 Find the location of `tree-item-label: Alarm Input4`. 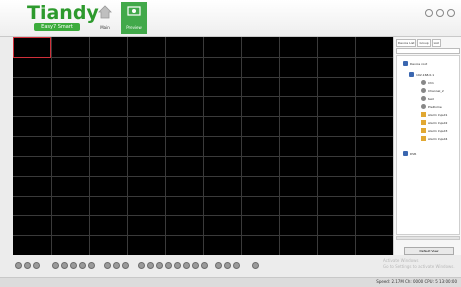

tree-item-label: Alarm Input4 is located at coordinates (438, 138).